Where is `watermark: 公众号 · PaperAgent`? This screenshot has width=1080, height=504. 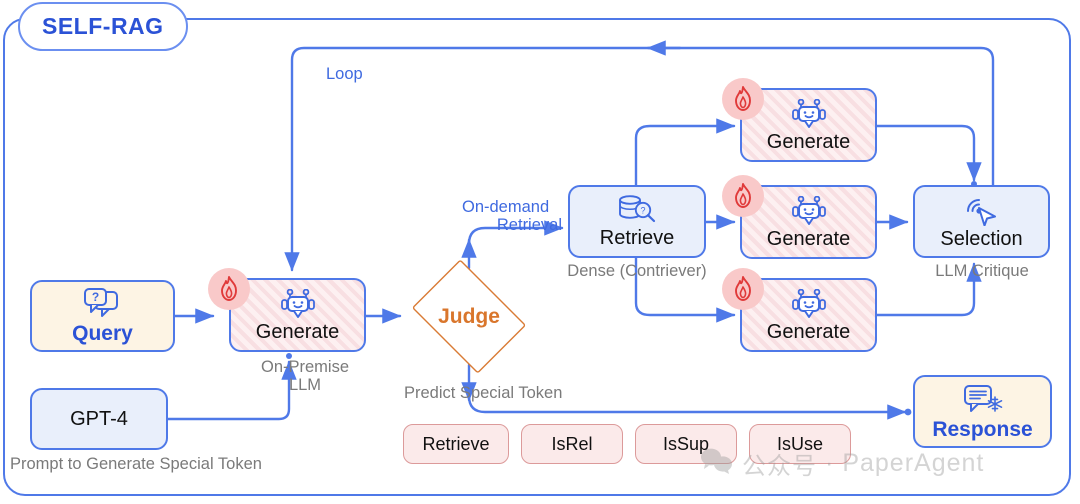
watermark: 公众号 · PaperAgent is located at coordinates (842, 463).